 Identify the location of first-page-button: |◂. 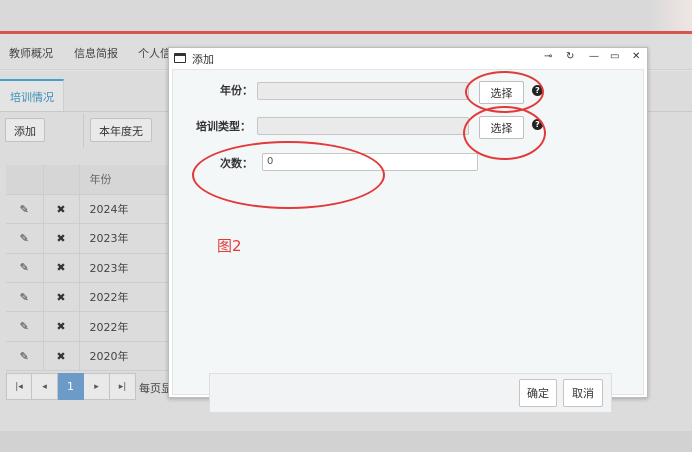
(19, 386).